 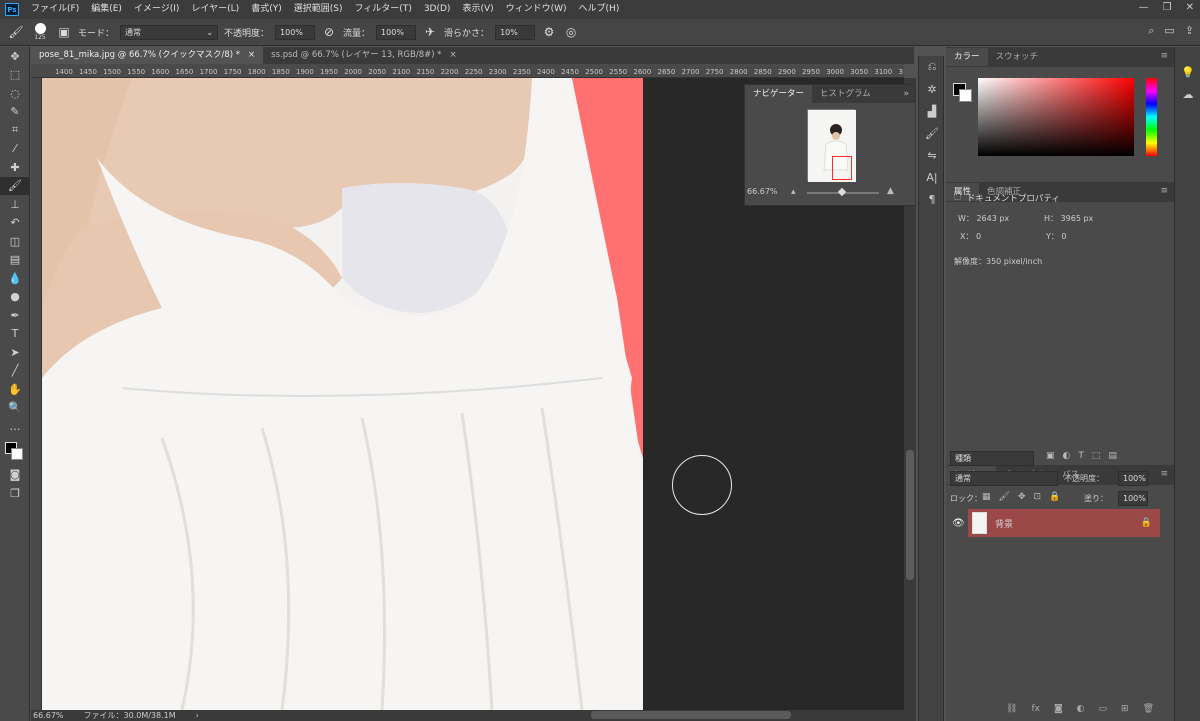 I want to click on navigator-zoom-slider, so click(x=843, y=192).